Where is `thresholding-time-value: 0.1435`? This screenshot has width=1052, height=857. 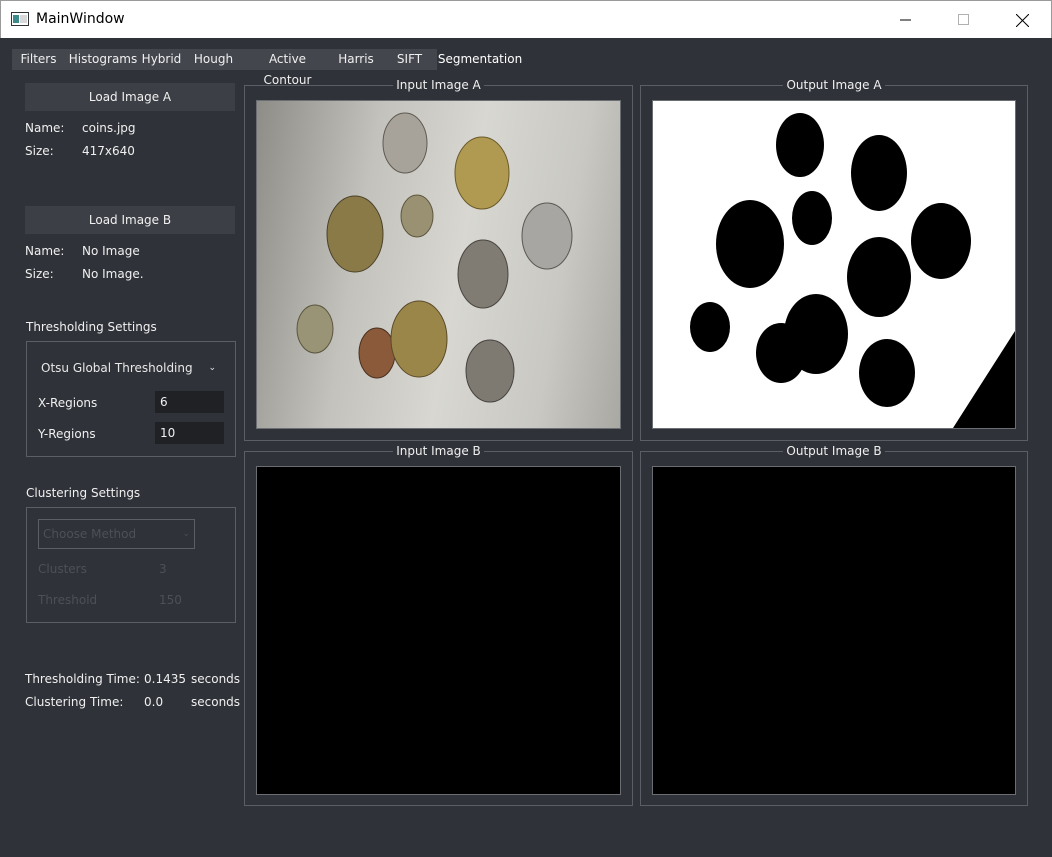
thresholding-time-value: 0.1435 is located at coordinates (165, 679).